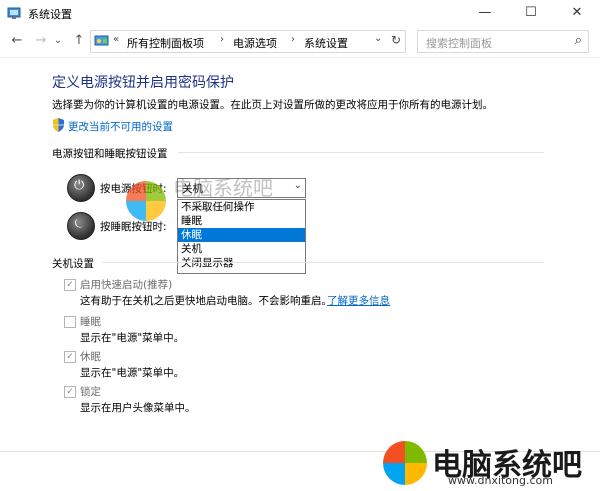 This screenshot has height=491, width=600. Describe the element at coordinates (70, 392) in the screenshot. I see `lock-checkbox: ✓` at that location.